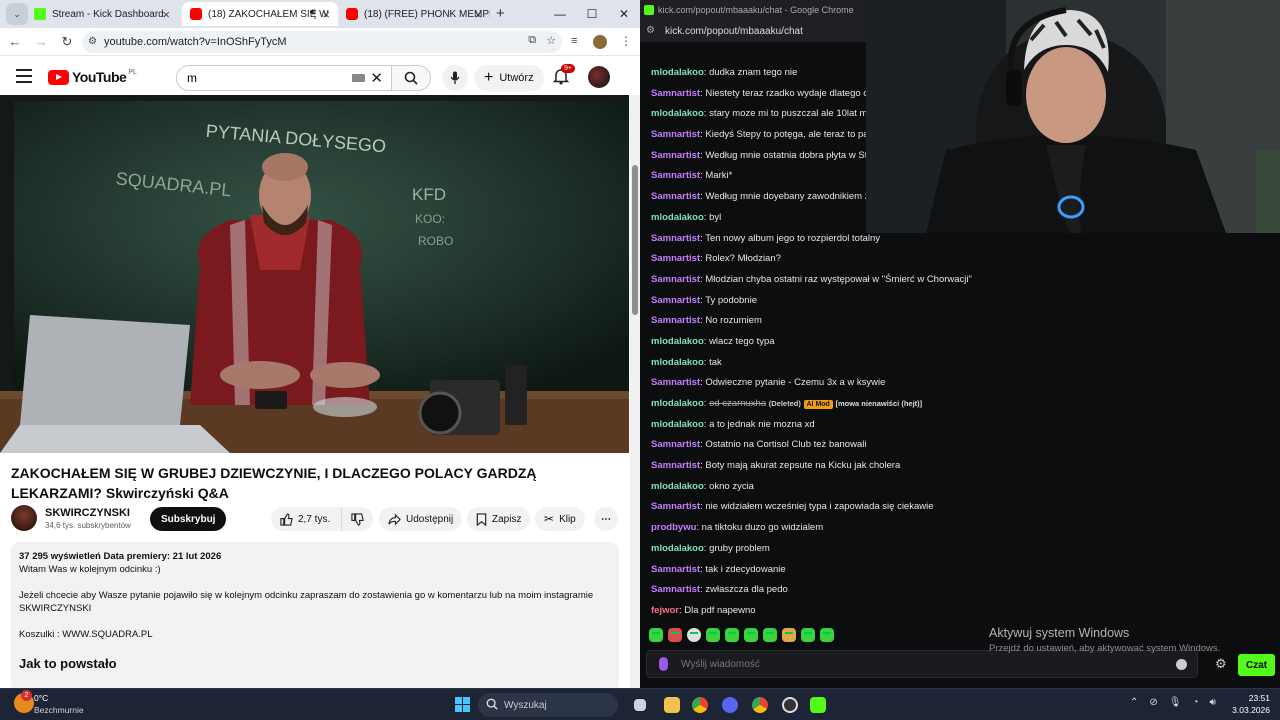 The image size is (1280, 720). Describe the element at coordinates (551, 40) in the screenshot. I see `bookmark-star-icon: ☆` at that location.